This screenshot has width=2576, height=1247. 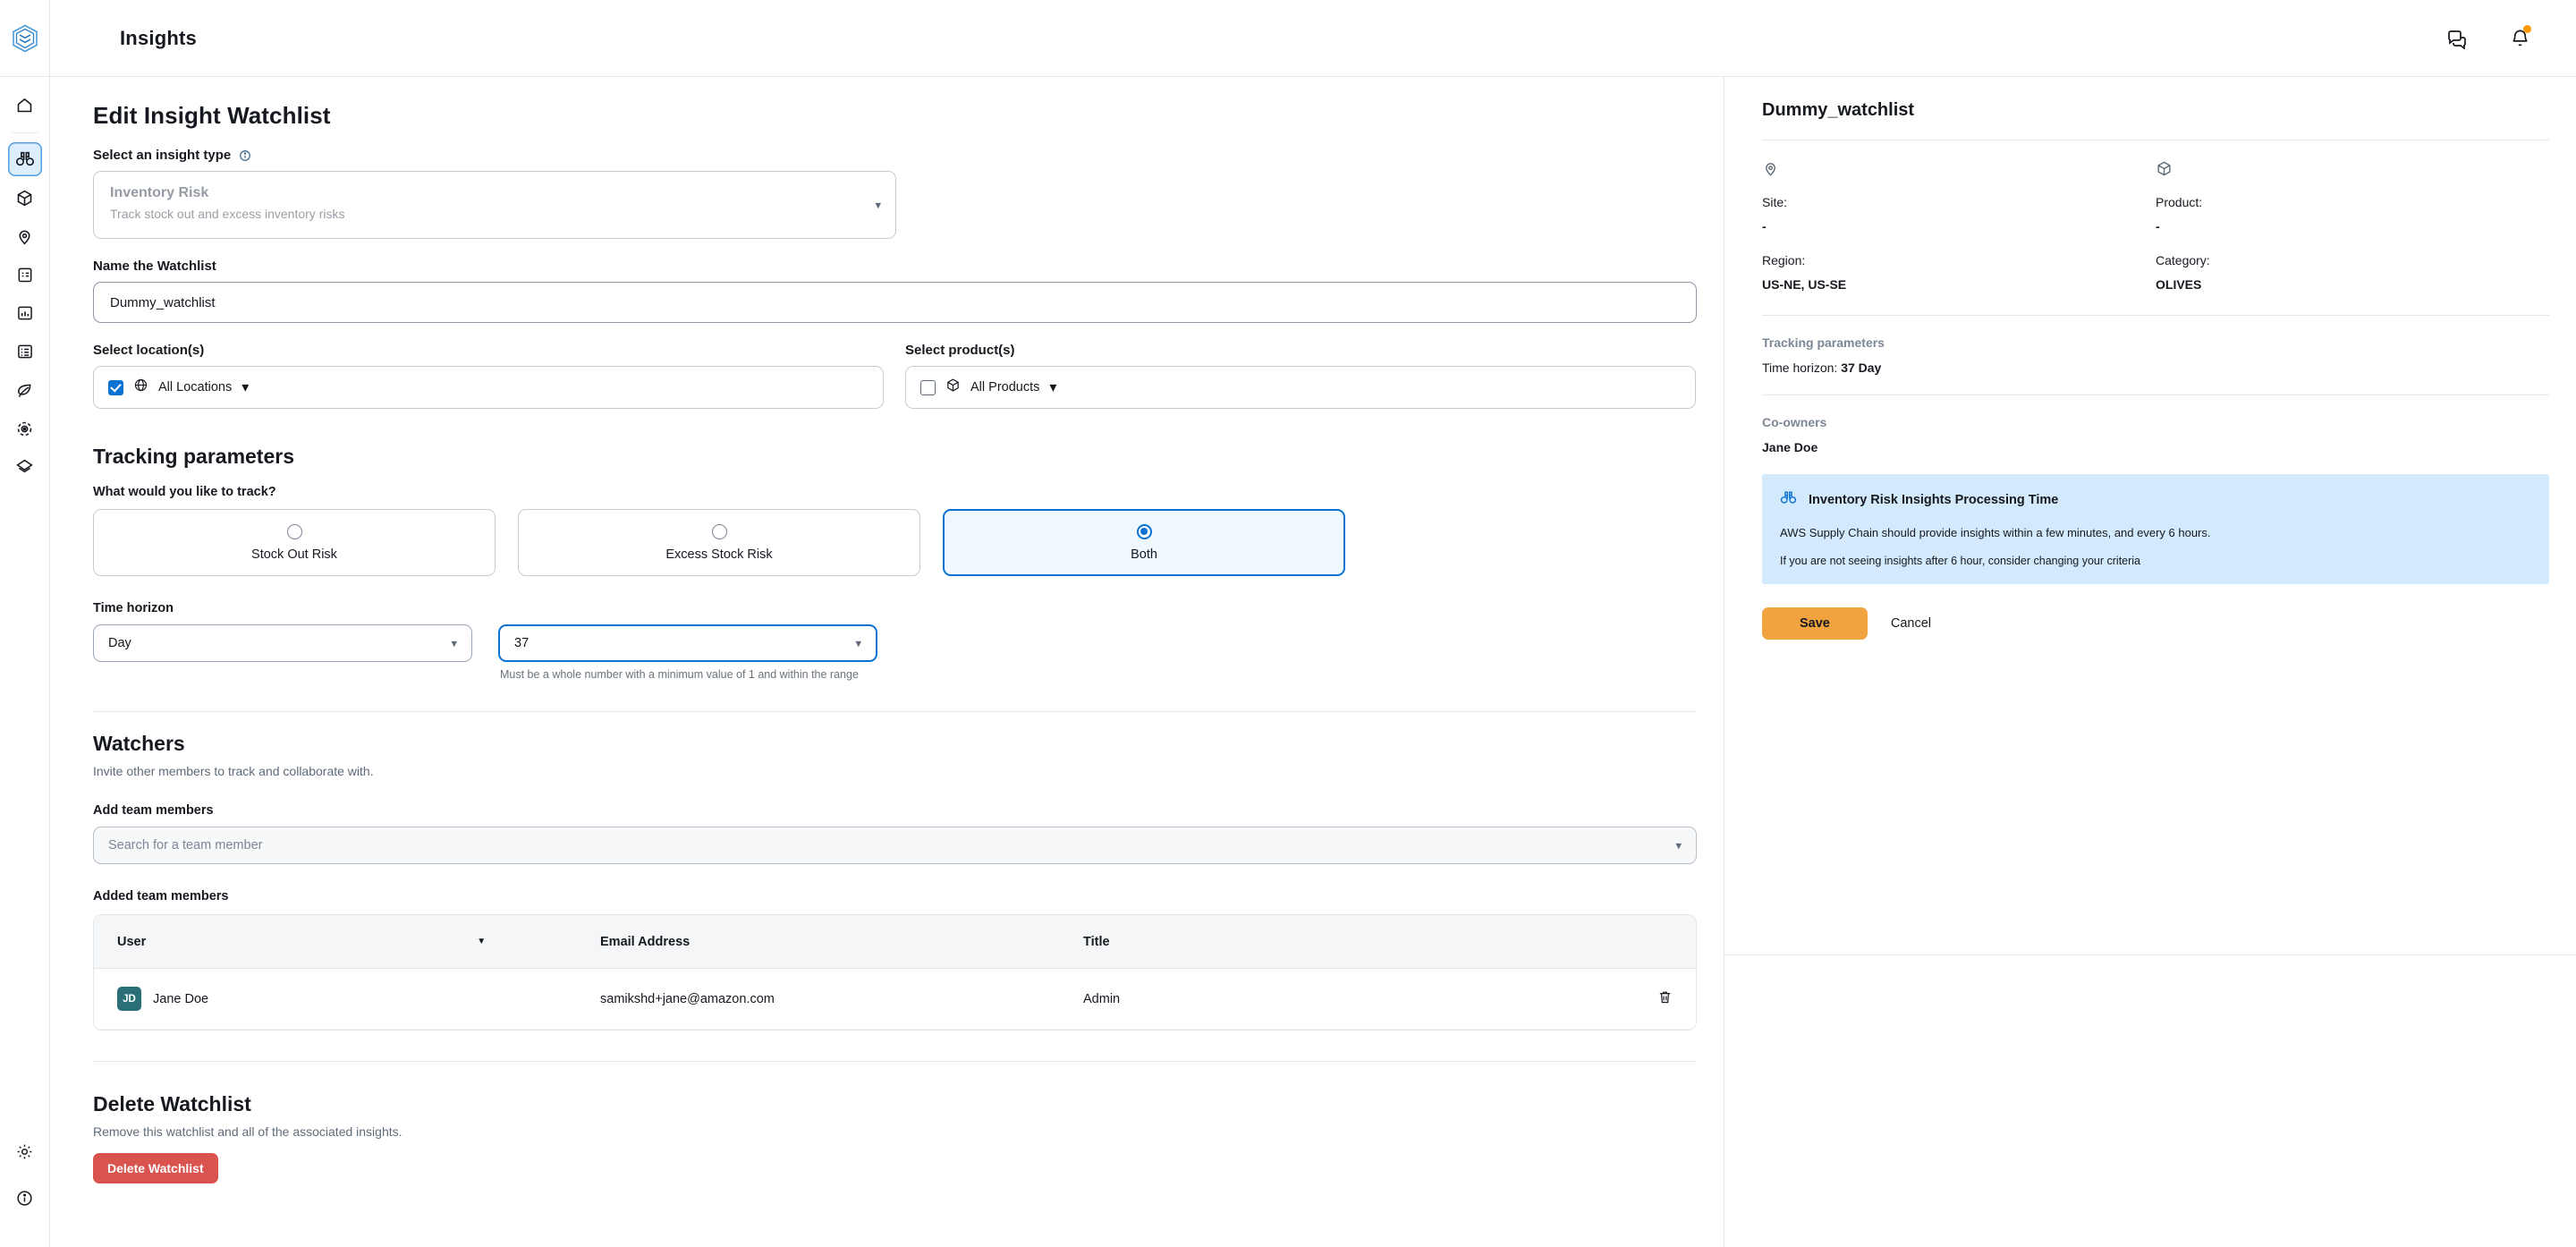 I want to click on top-bar-actions, so click(x=2509, y=38).